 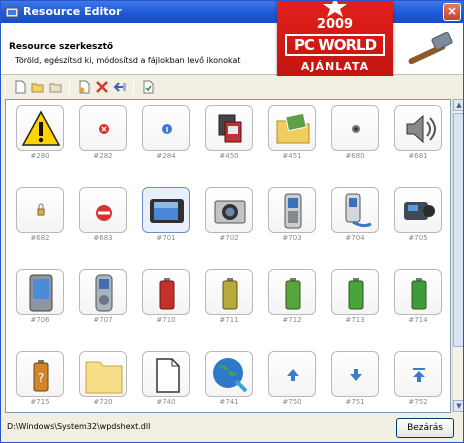 What do you see at coordinates (458, 105) in the screenshot?
I see `scroll-up-button: ▲` at bounding box center [458, 105].